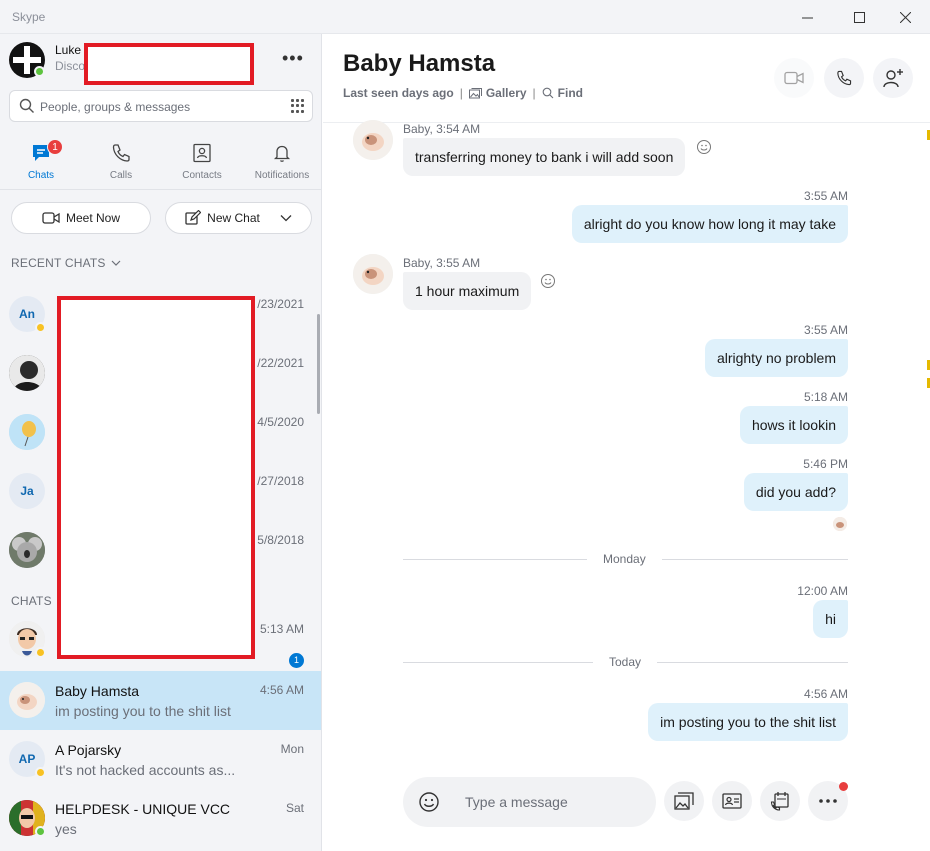 The height and width of the screenshot is (851, 930). I want to click on conversation-meta: Last seen days ago | Gallery | Find, so click(463, 93).